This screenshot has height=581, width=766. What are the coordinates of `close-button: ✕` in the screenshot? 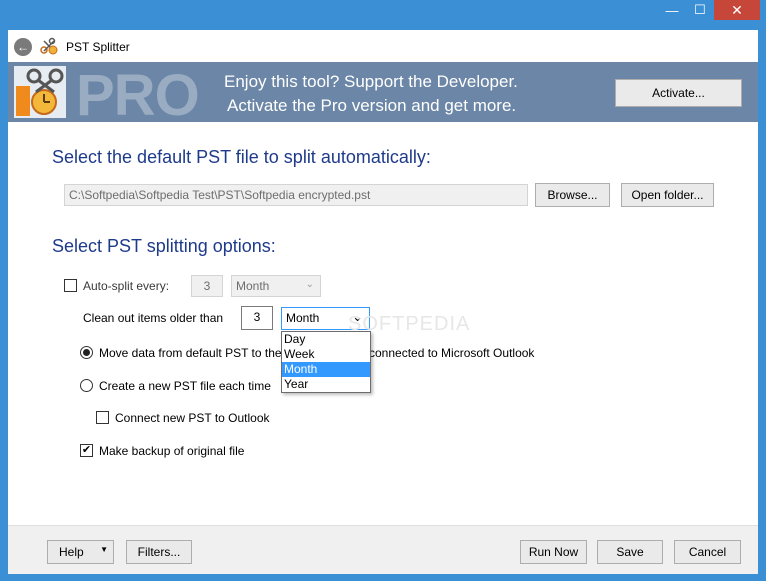 It's located at (737, 10).